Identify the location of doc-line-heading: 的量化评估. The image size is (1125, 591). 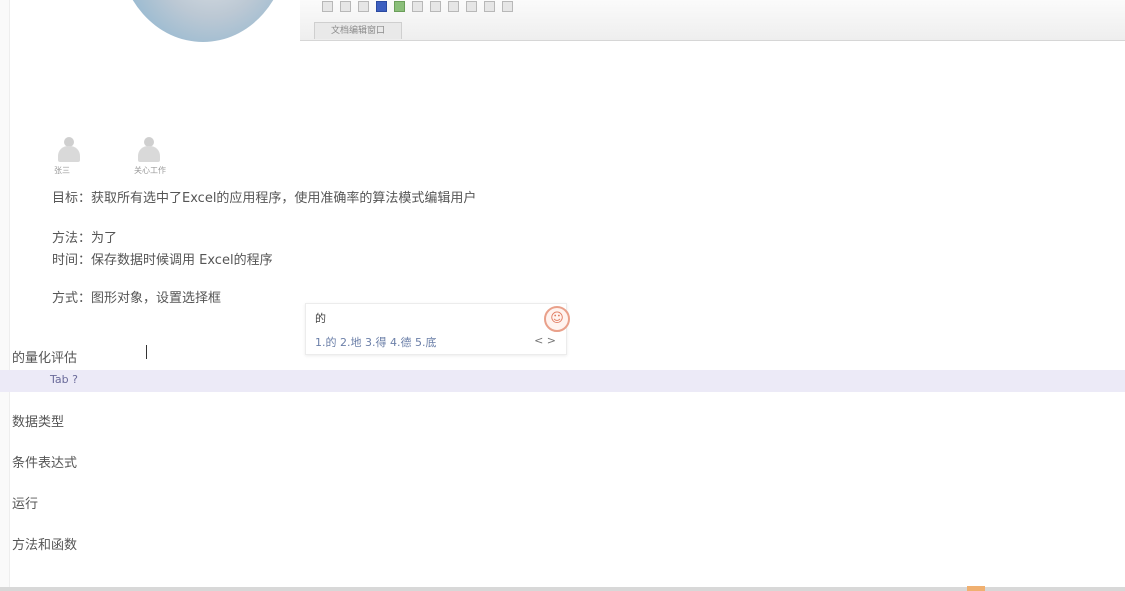
(45, 358).